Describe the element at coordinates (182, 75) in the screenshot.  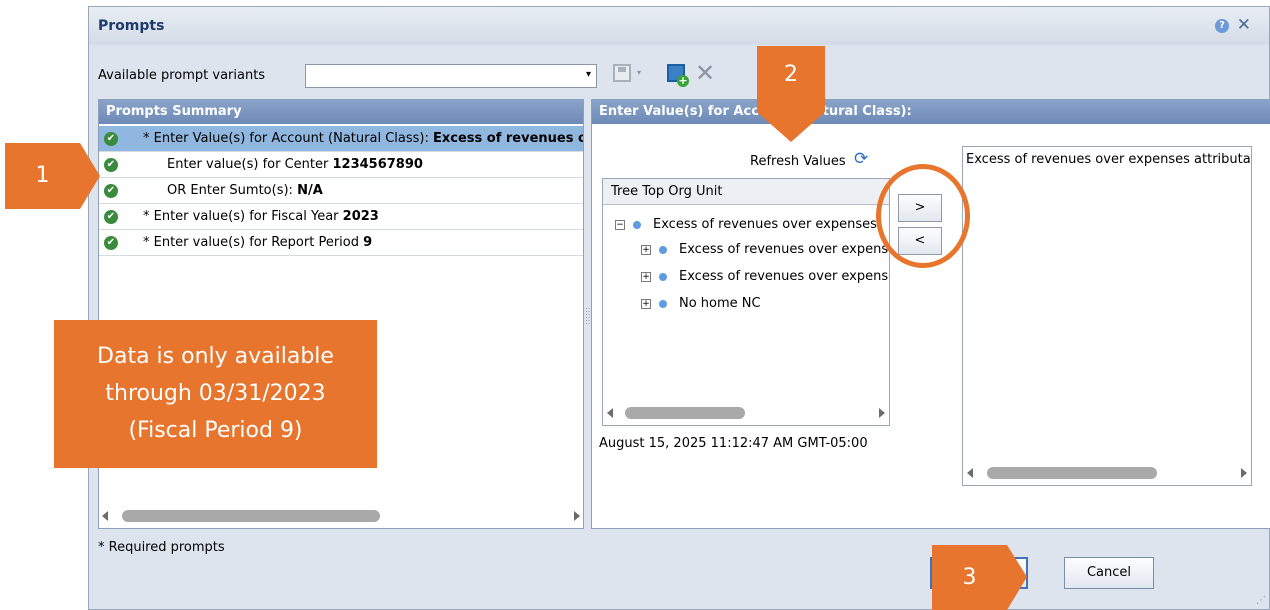
I see `variants-label: Available prompt variants` at that location.